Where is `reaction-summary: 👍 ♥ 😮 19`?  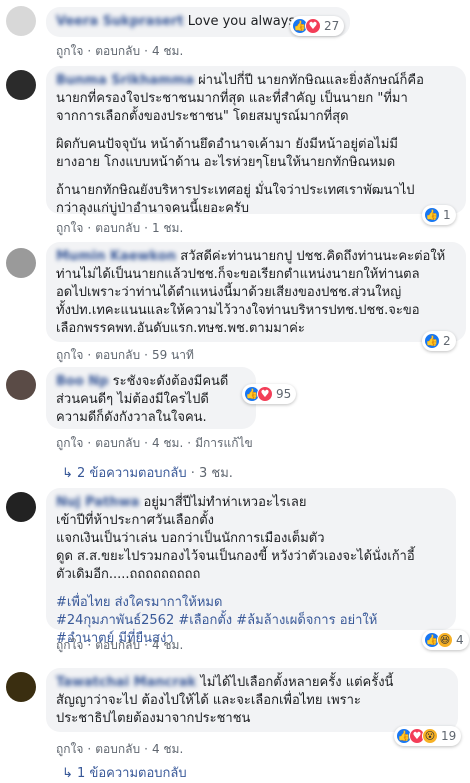
reaction-summary: 👍 ♥ 😮 19 is located at coordinates (428, 736).